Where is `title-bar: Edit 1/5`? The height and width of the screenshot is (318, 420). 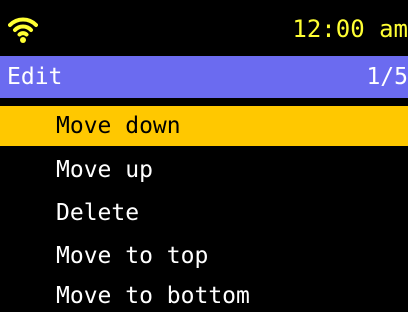
title-bar: Edit 1/5 is located at coordinates (204, 77).